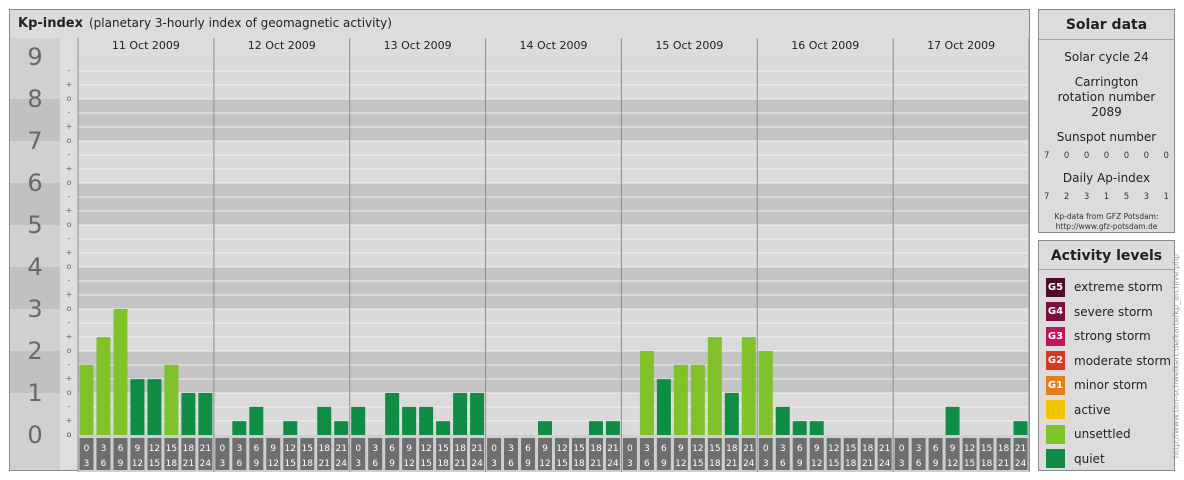  What do you see at coordinates (1106, 57) in the screenshot?
I see `solar-cycle: Solar cycle 24` at bounding box center [1106, 57].